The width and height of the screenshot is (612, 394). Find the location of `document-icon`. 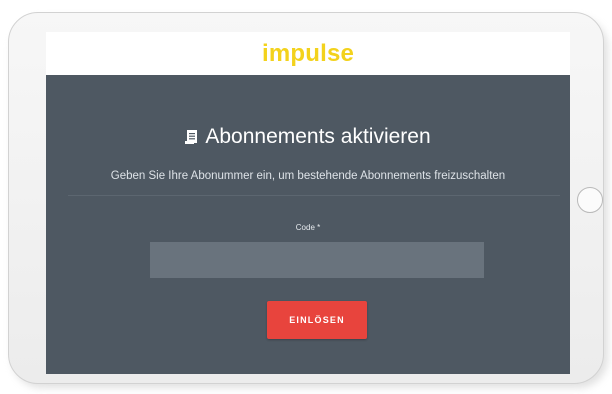

document-icon is located at coordinates (191, 137).